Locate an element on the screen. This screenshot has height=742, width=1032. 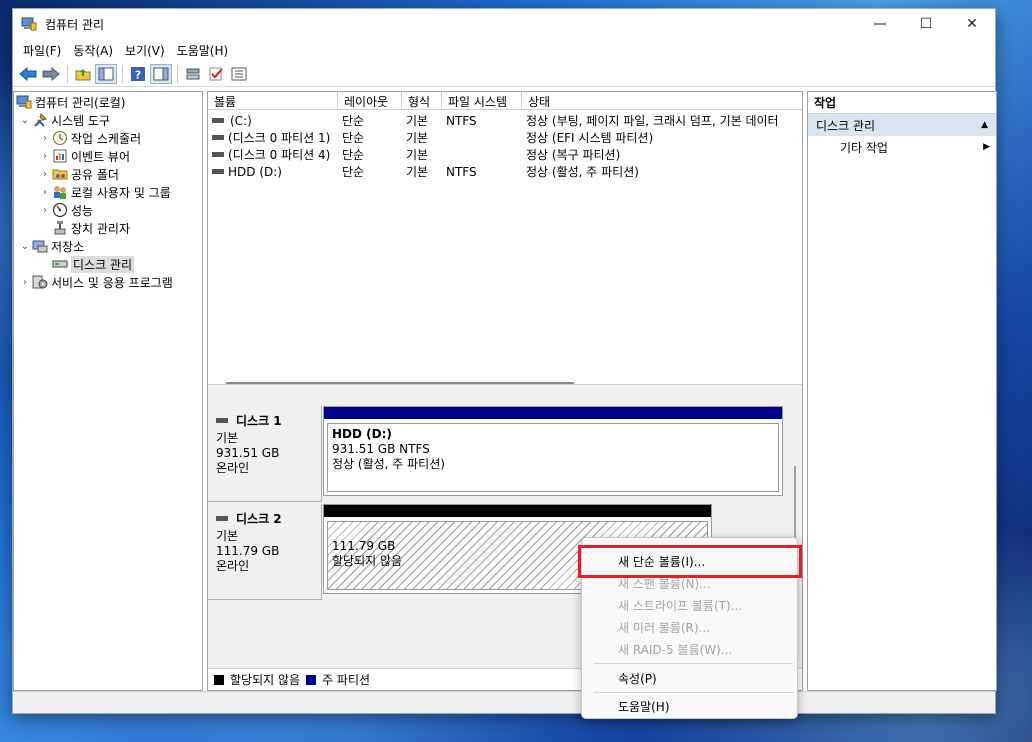
event-viewer-icon is located at coordinates (60, 156).